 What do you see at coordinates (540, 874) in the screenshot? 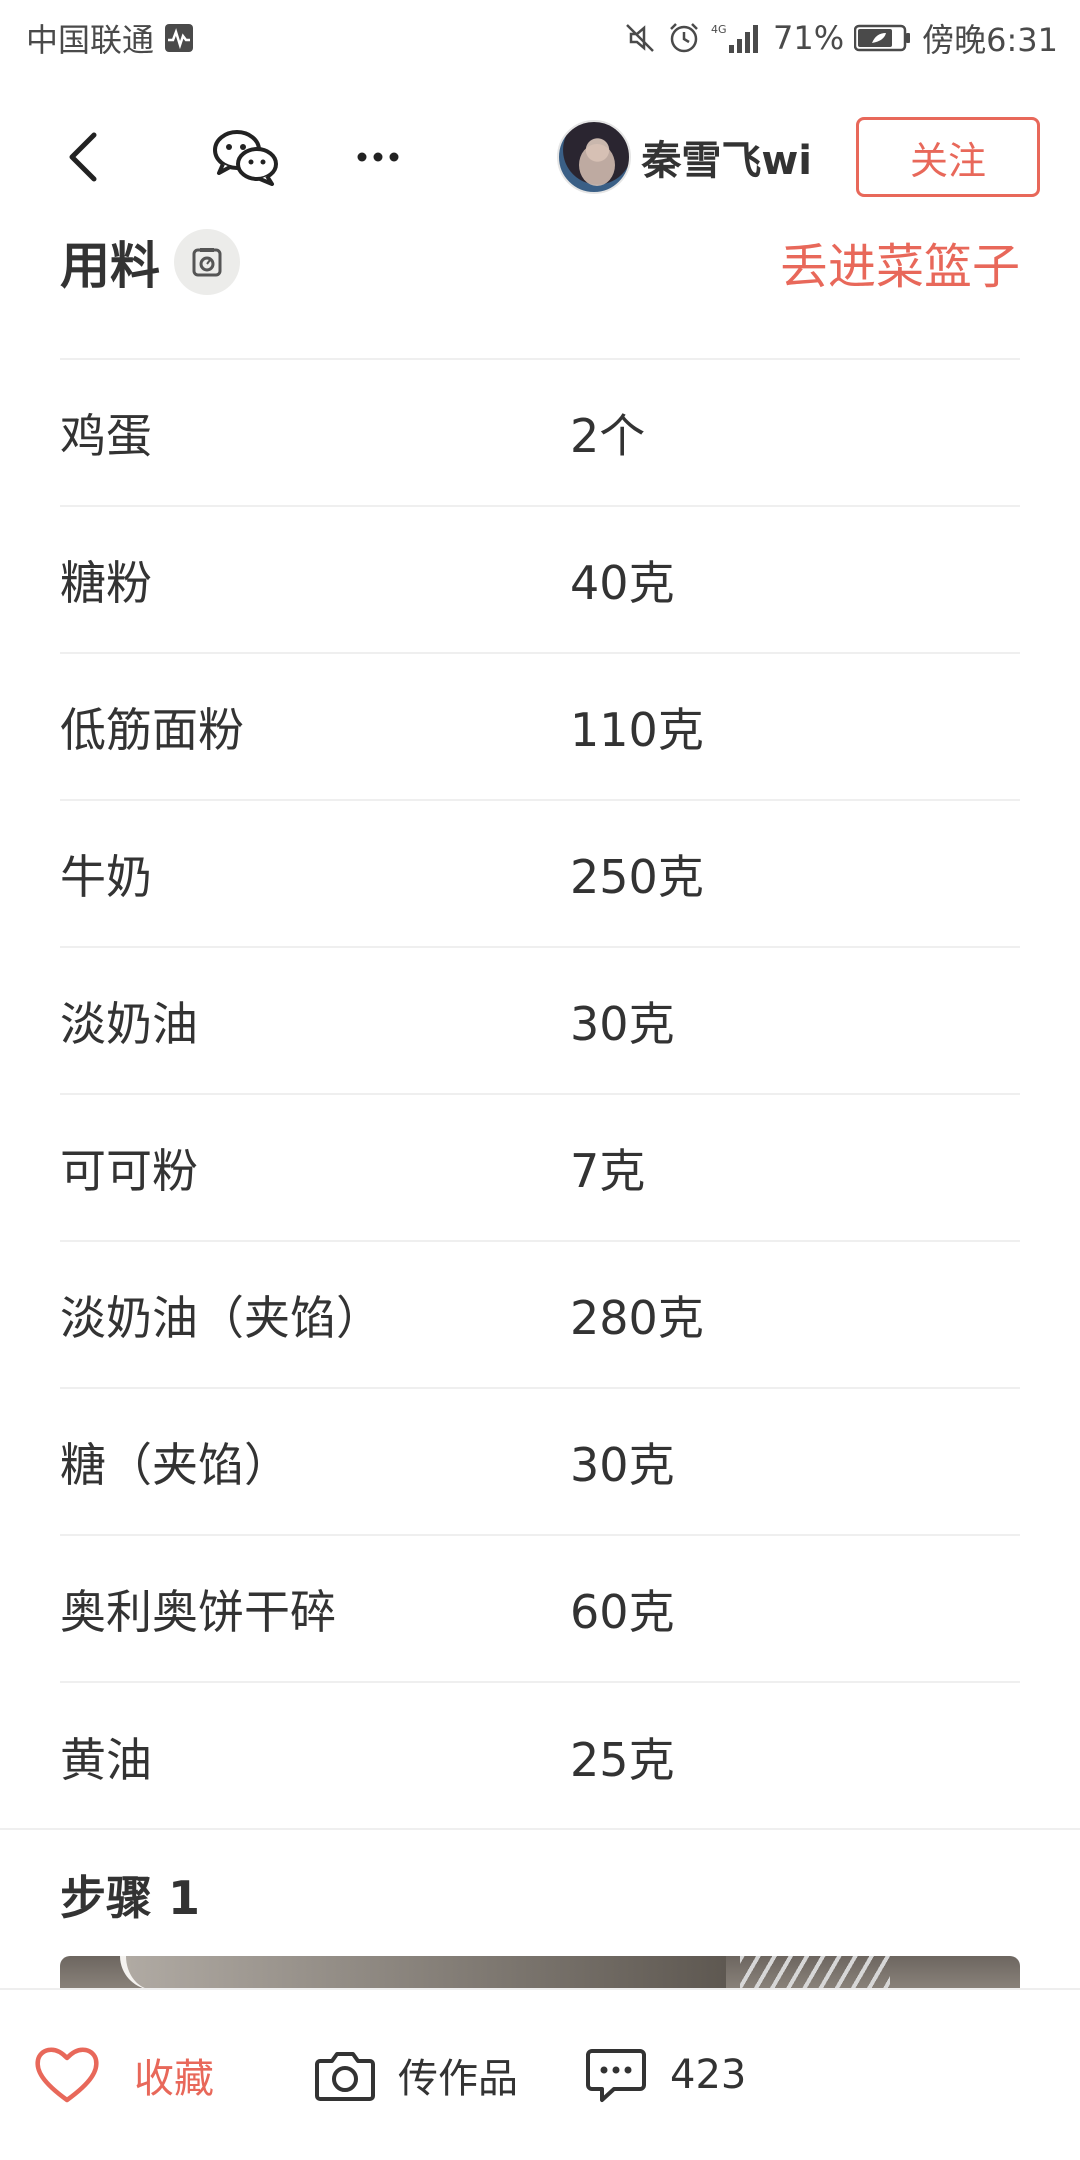
I see `ingredient-row: 牛奶 250克` at bounding box center [540, 874].